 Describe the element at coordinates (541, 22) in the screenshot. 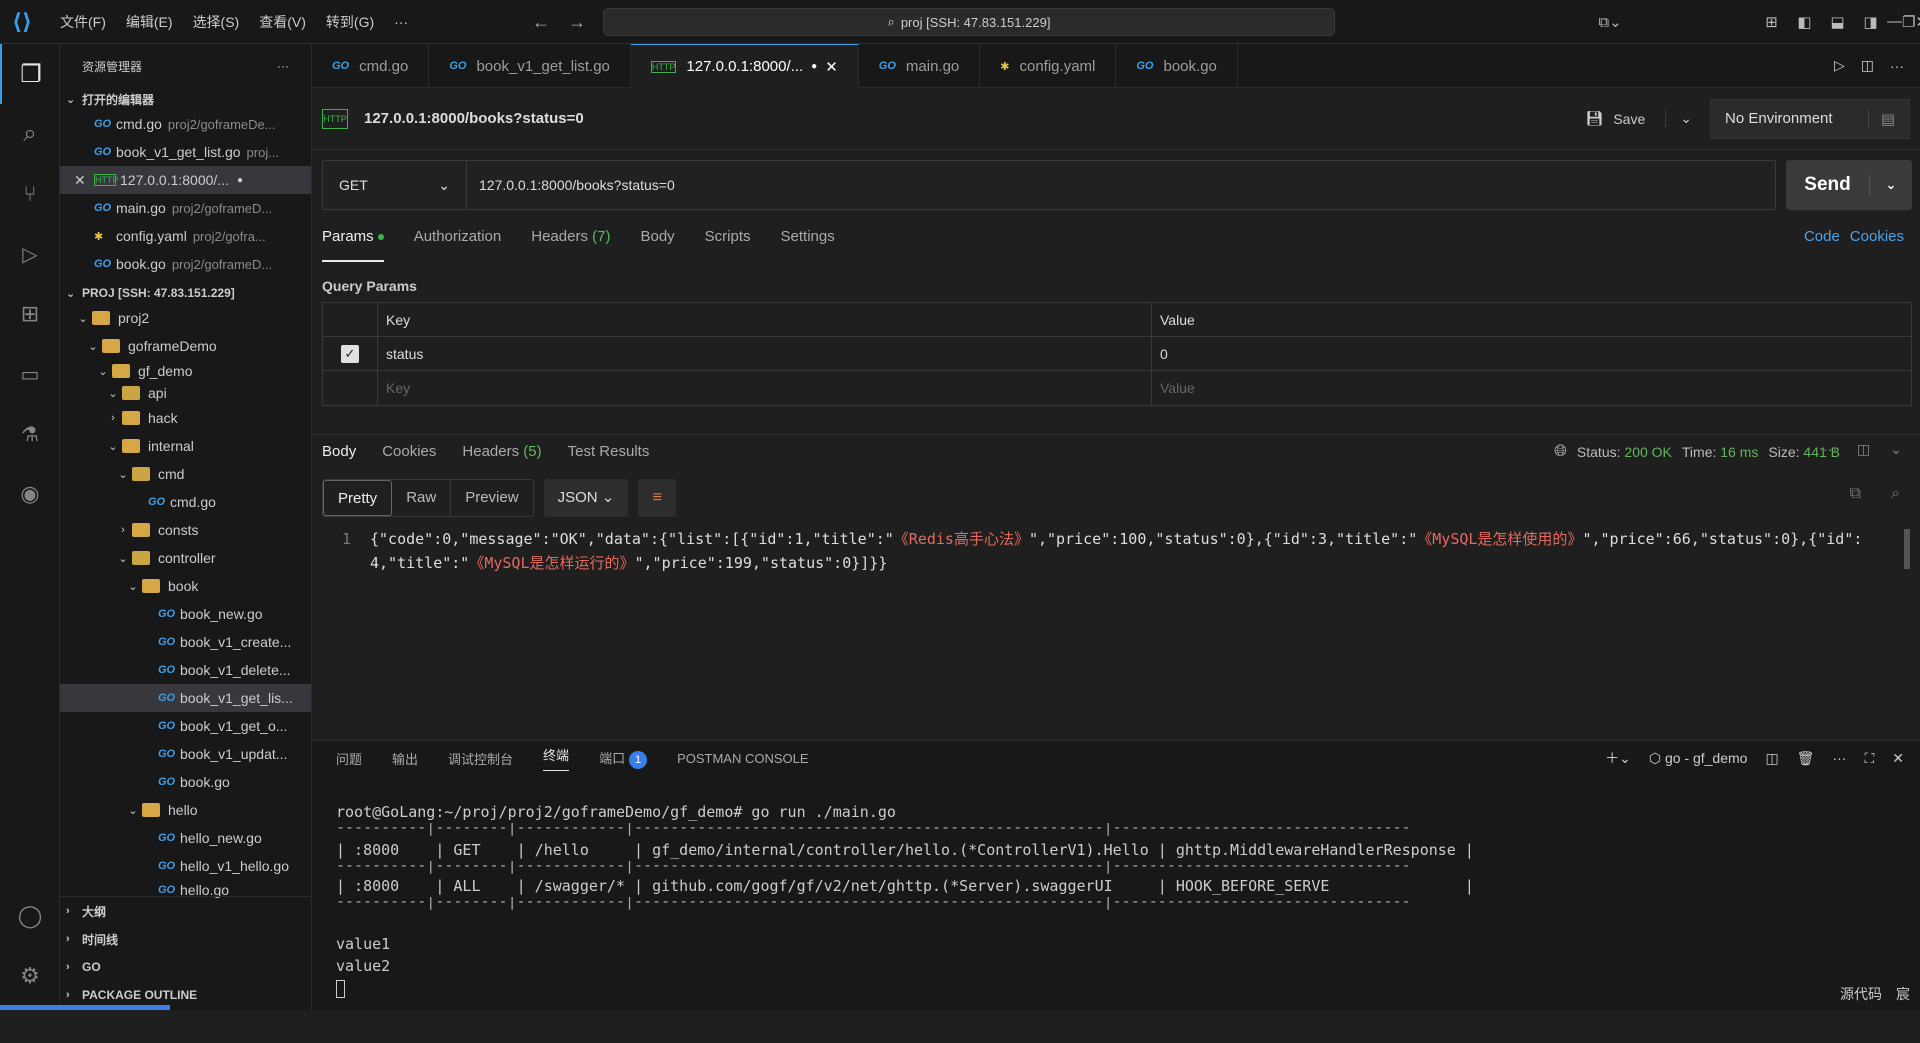

I see `back-arrow-icon: ←` at that location.